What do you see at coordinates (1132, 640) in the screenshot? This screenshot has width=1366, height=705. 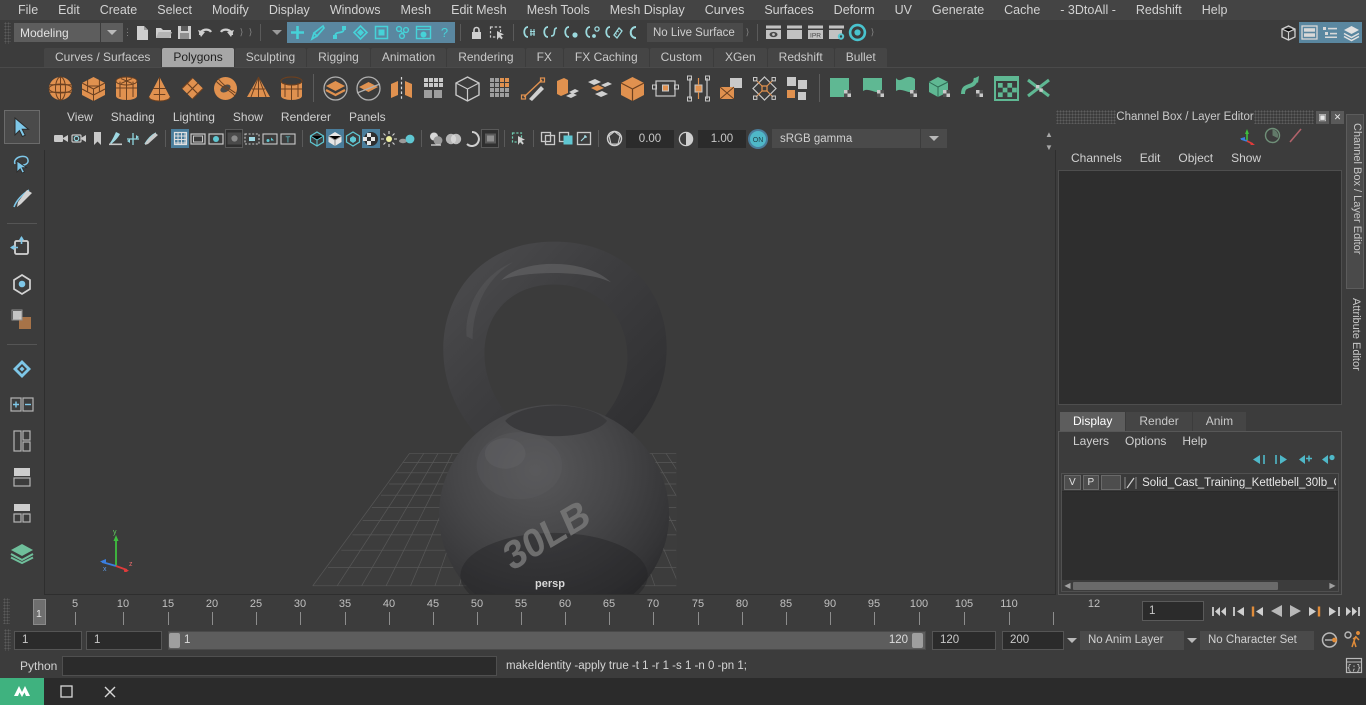 I see `anim-layer-combo: No Anim Layer` at bounding box center [1132, 640].